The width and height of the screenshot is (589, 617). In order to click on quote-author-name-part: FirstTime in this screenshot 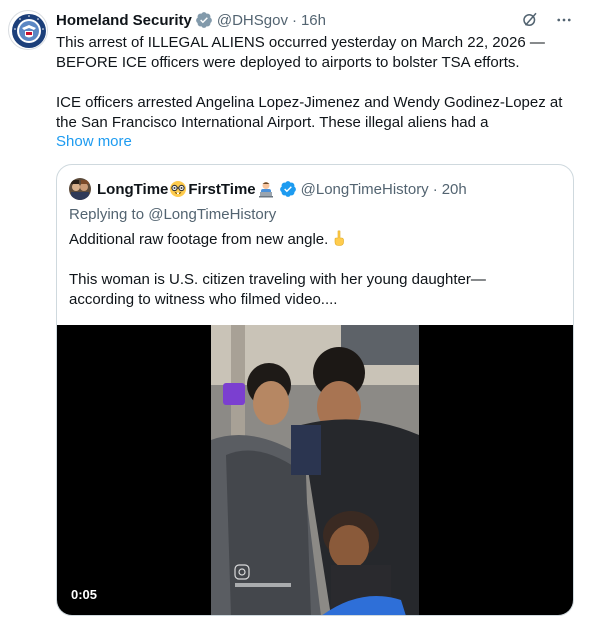, I will do `click(222, 189)`.